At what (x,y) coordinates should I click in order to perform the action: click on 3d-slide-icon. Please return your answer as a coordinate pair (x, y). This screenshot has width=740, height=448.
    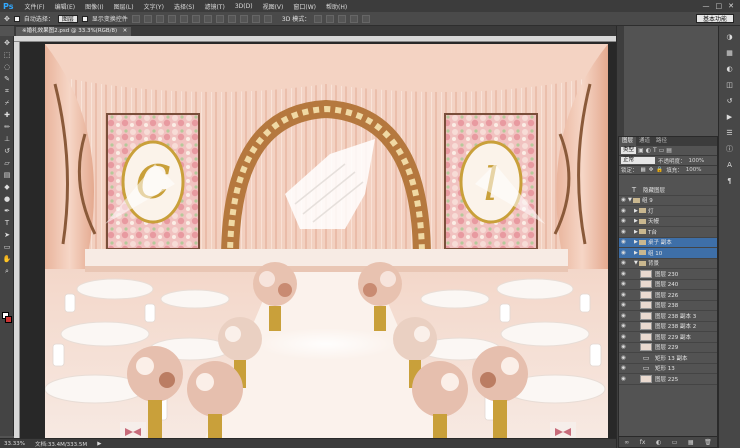
    Looking at the image, I should click on (354, 18).